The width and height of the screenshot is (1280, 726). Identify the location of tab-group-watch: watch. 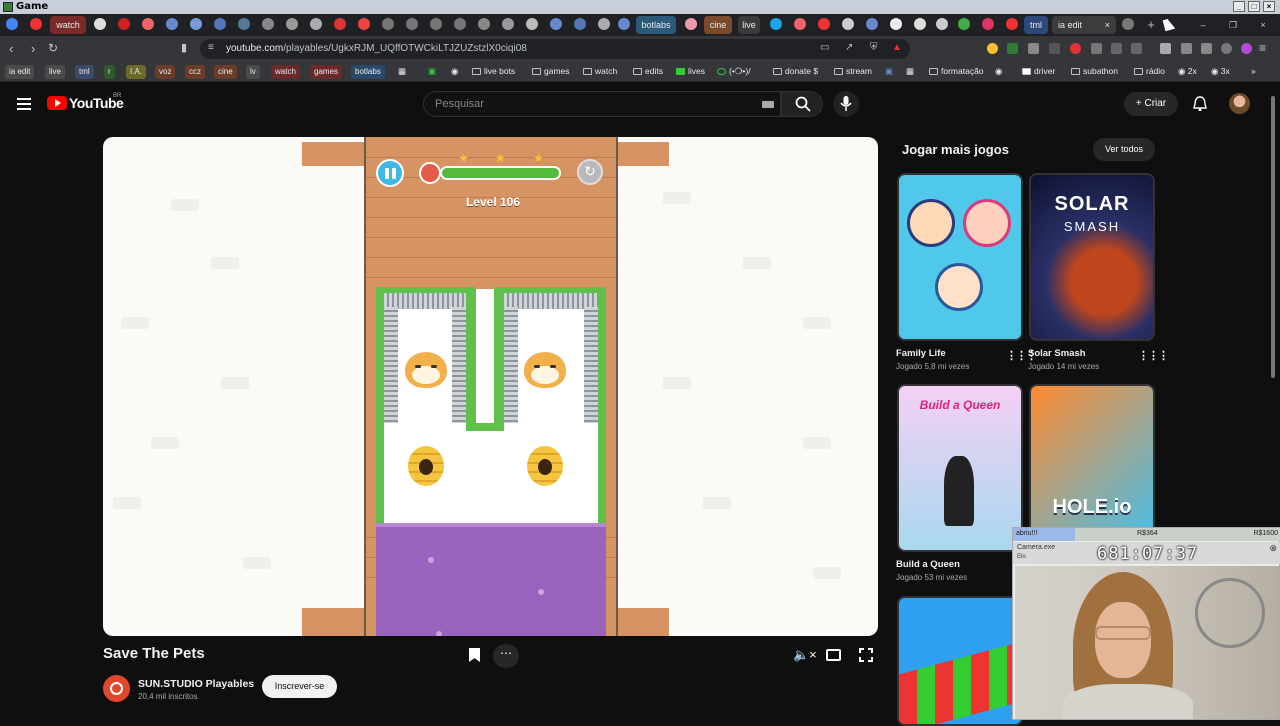
(68, 25).